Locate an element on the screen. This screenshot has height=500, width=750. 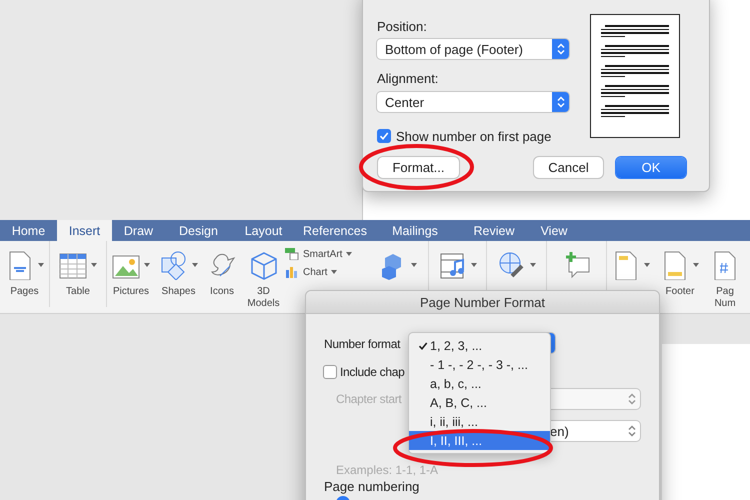
ribbon-button-label: Shapes is located at coordinates (179, 292).